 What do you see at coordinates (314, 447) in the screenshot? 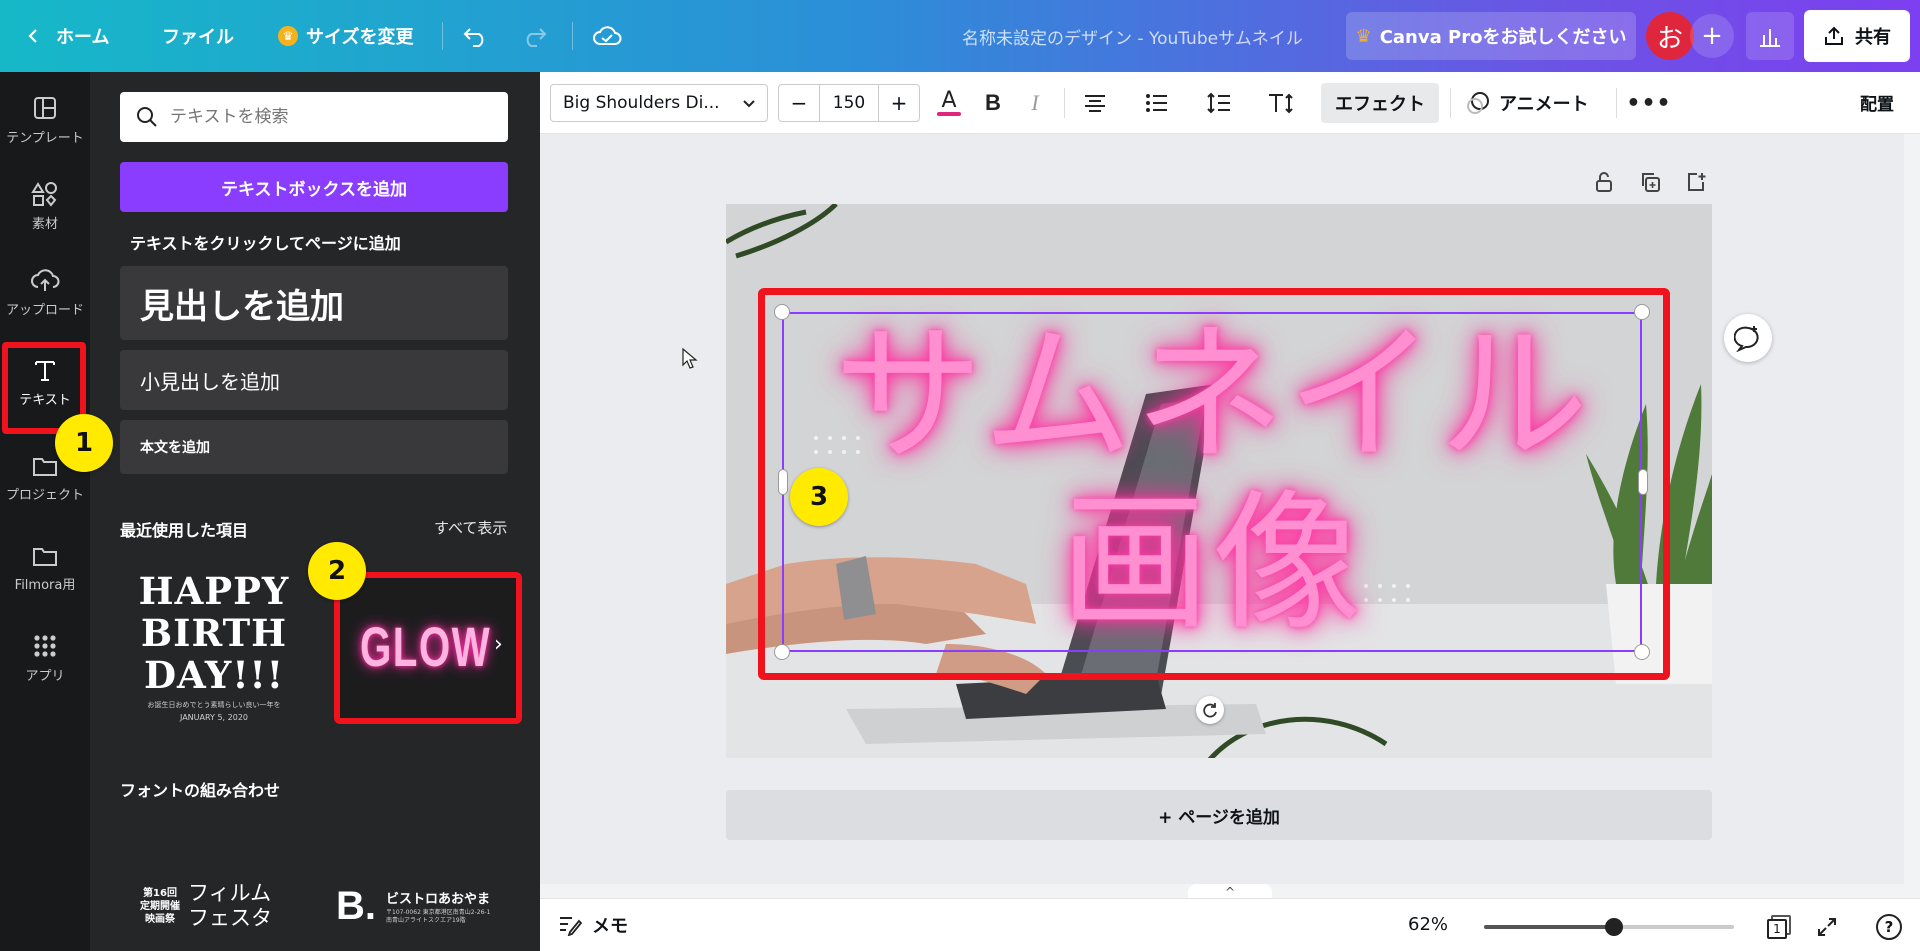
I see `add-body-button: 本文を追加` at bounding box center [314, 447].